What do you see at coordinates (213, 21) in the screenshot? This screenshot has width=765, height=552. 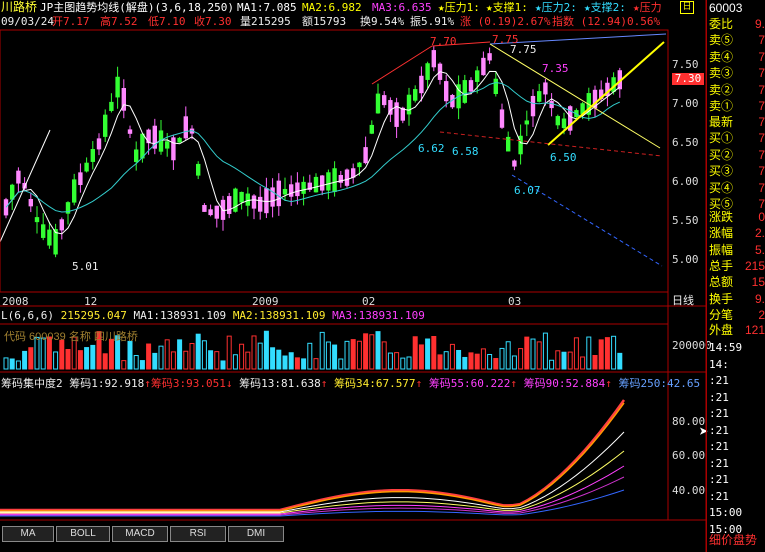 I see `quote-close: 收7.30` at bounding box center [213, 21].